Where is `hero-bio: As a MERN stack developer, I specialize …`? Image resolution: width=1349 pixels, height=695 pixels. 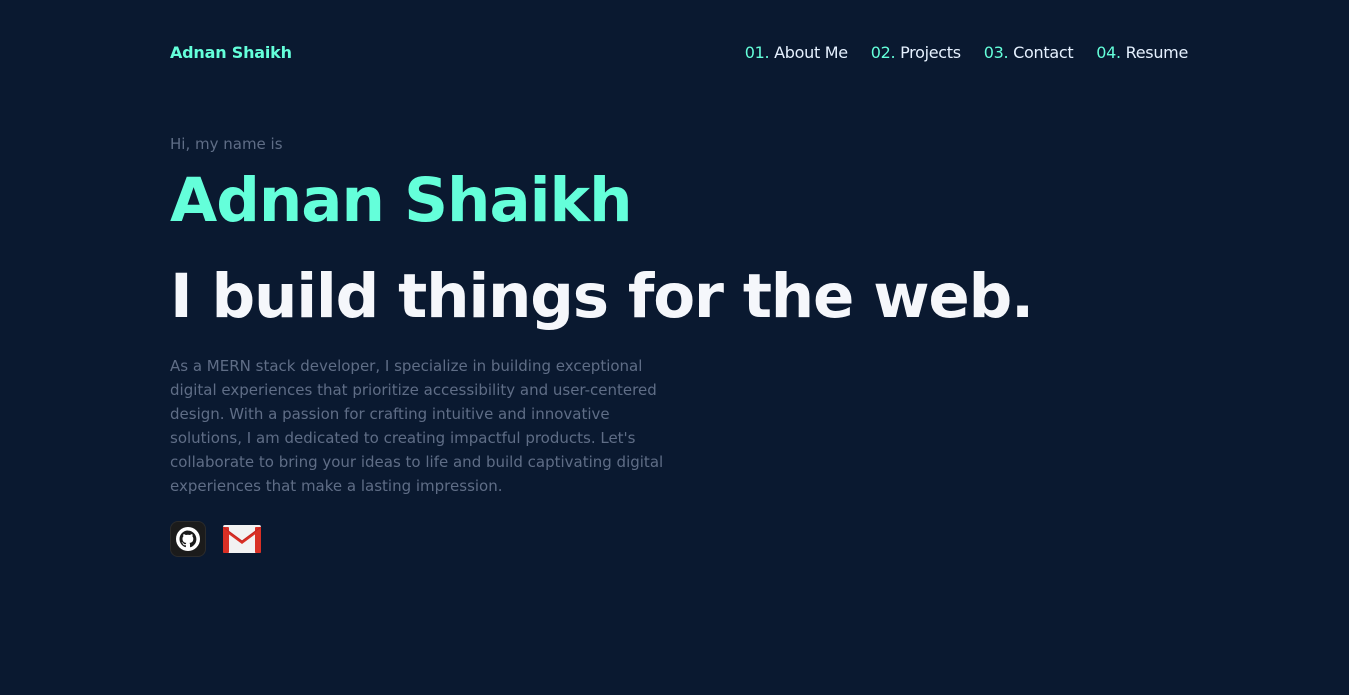 hero-bio: As a MERN stack developer, I specialize … is located at coordinates (417, 426).